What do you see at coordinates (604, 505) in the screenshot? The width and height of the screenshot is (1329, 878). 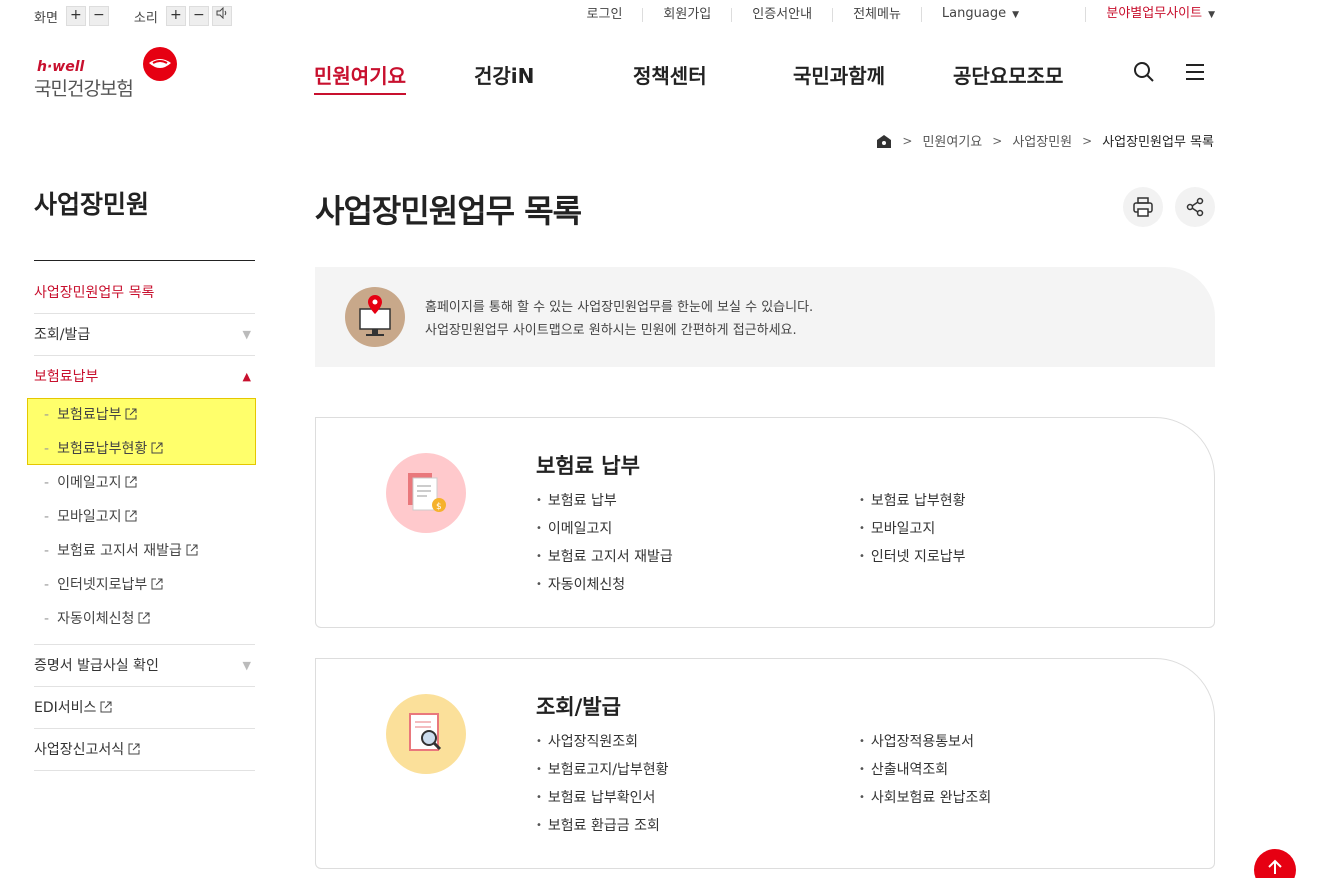 I see `card-link: • 보험료 납부` at bounding box center [604, 505].